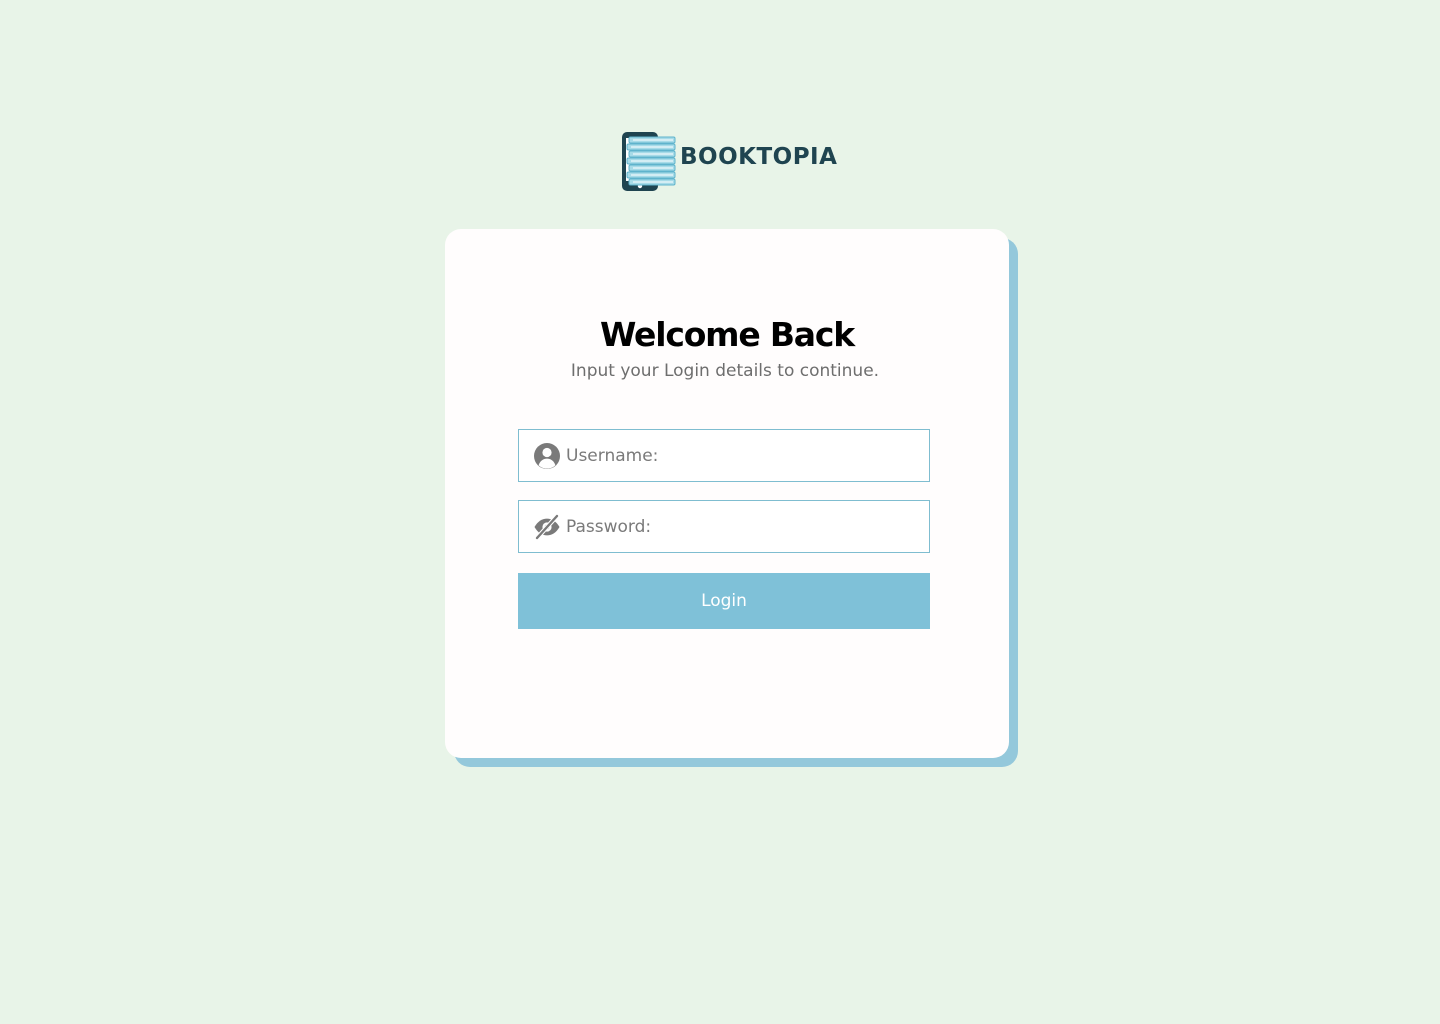 The image size is (1440, 1024). Describe the element at coordinates (725, 371) in the screenshot. I see `page-subtitle: Input your Login details to continue.` at that location.